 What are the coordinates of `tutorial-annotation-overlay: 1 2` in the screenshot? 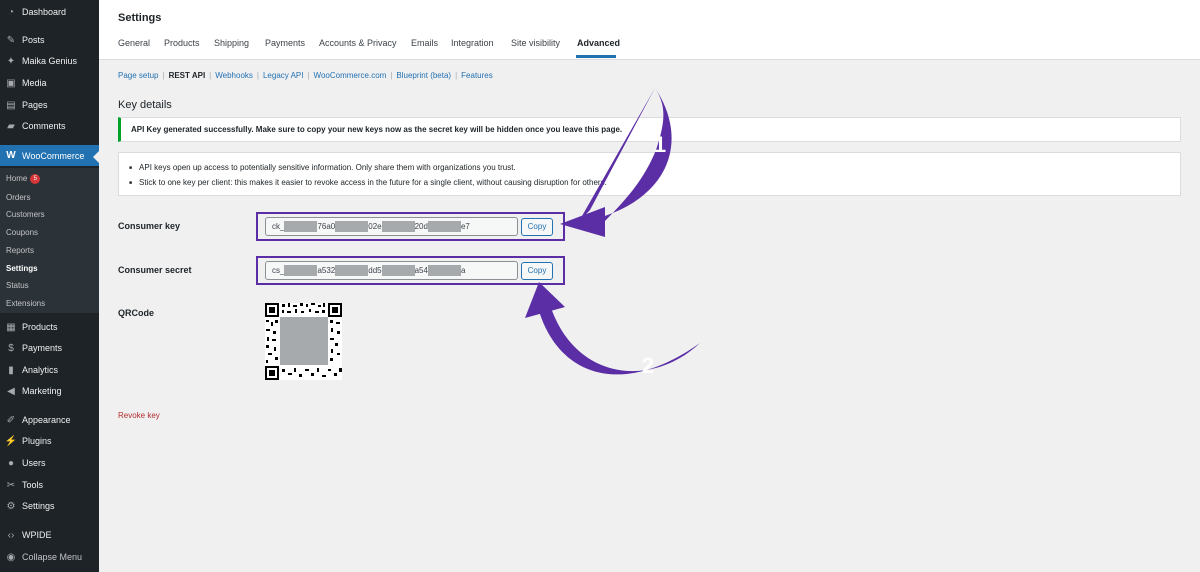 It's located at (612, 233).